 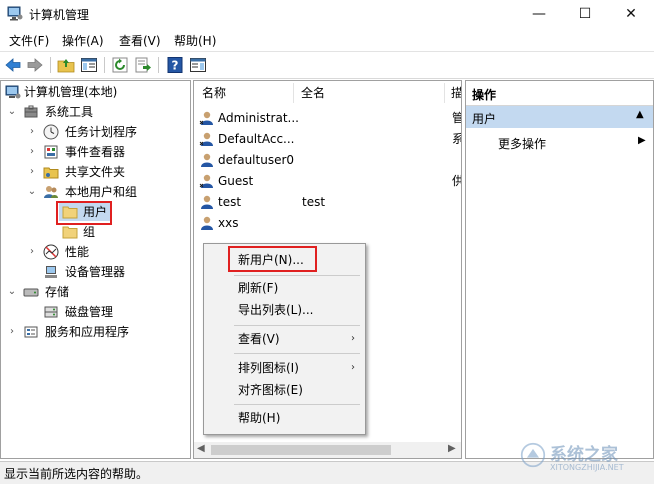 I want to click on scroll-left-icon: ◀, so click(x=201, y=448).